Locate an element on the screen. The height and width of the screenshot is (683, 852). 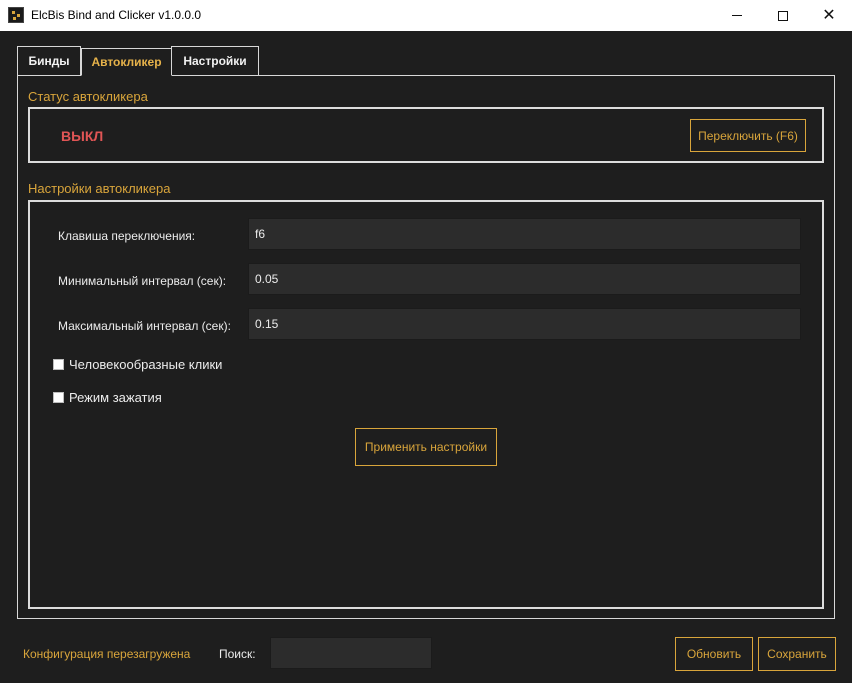
apply-settings-button: Применить настройки is located at coordinates (426, 447).